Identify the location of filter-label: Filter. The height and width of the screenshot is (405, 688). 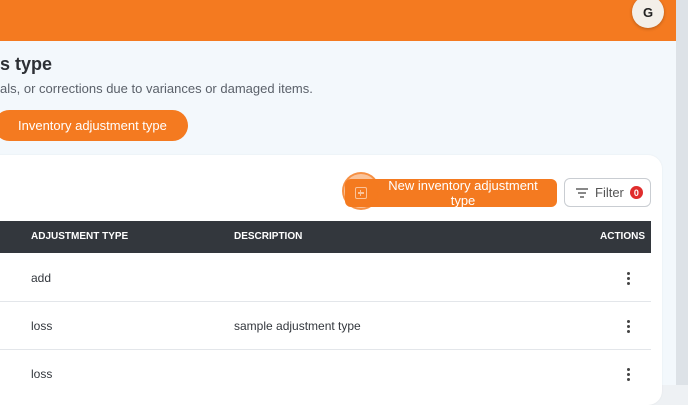
(609, 192).